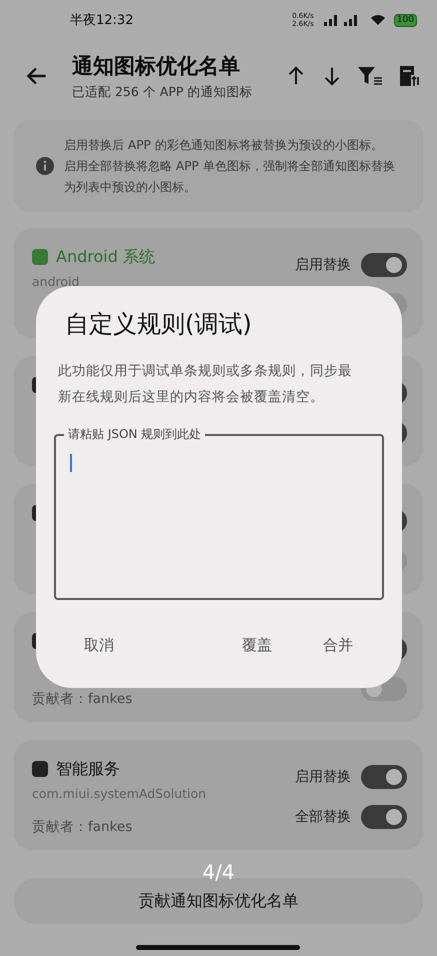  Describe the element at coordinates (405, 20) in the screenshot. I see `battery-icon: 100` at that location.